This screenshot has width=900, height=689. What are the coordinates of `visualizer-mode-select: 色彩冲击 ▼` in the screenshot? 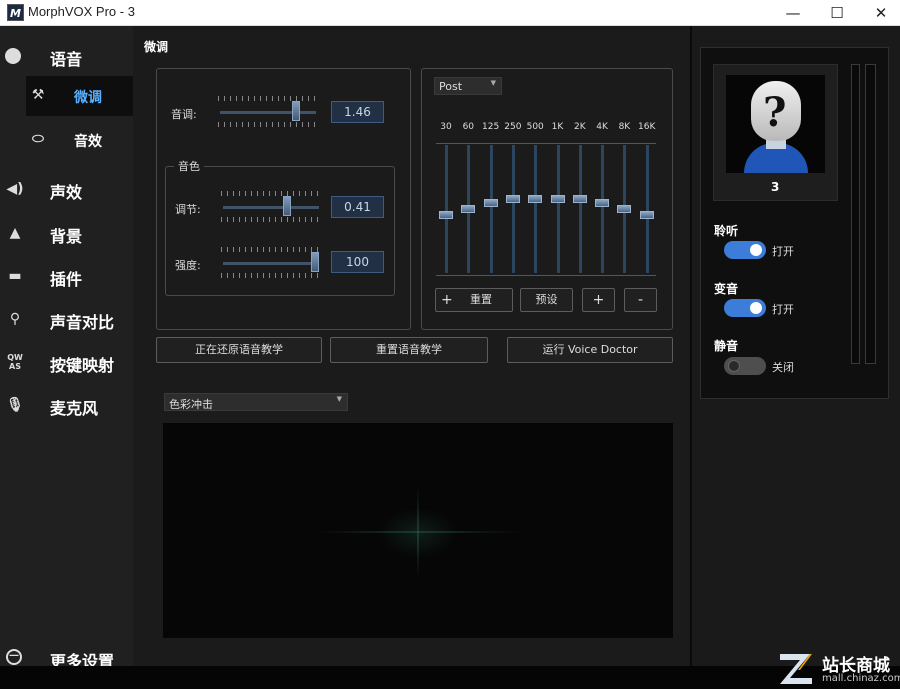 It's located at (256, 402).